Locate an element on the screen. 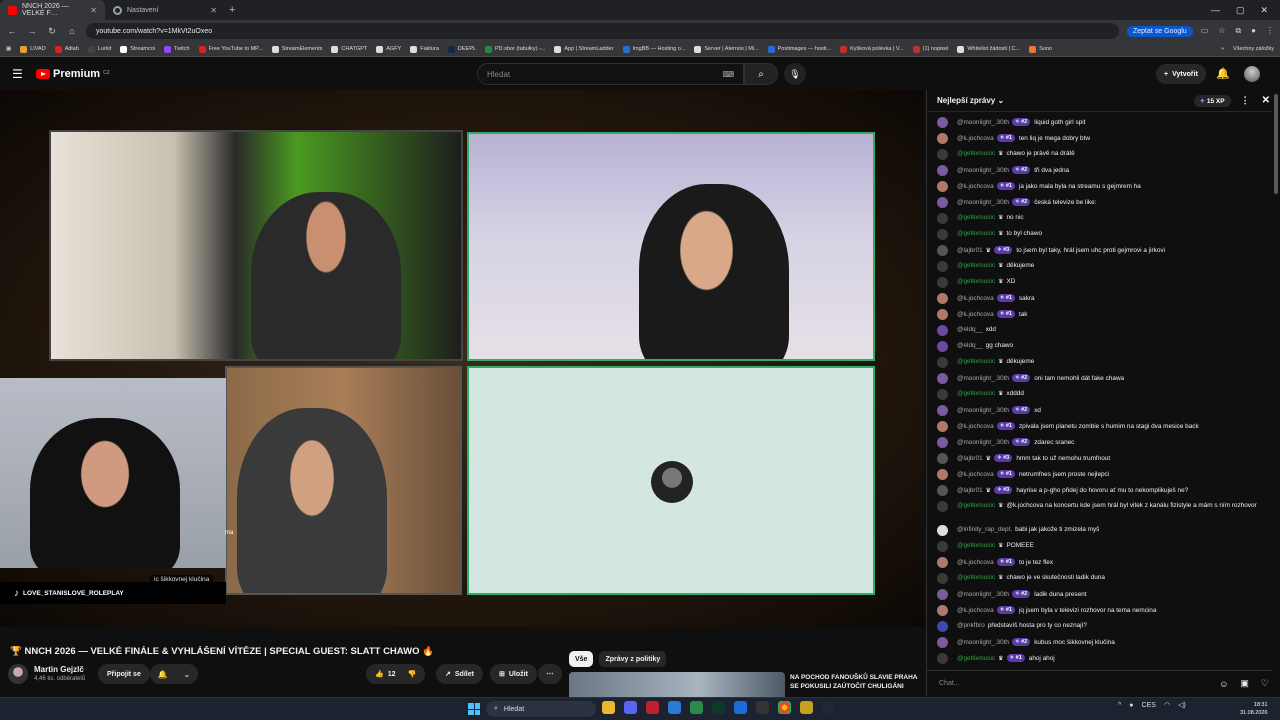 The width and height of the screenshot is (1280, 720). create-button: + Vytvořit is located at coordinates (1181, 74).